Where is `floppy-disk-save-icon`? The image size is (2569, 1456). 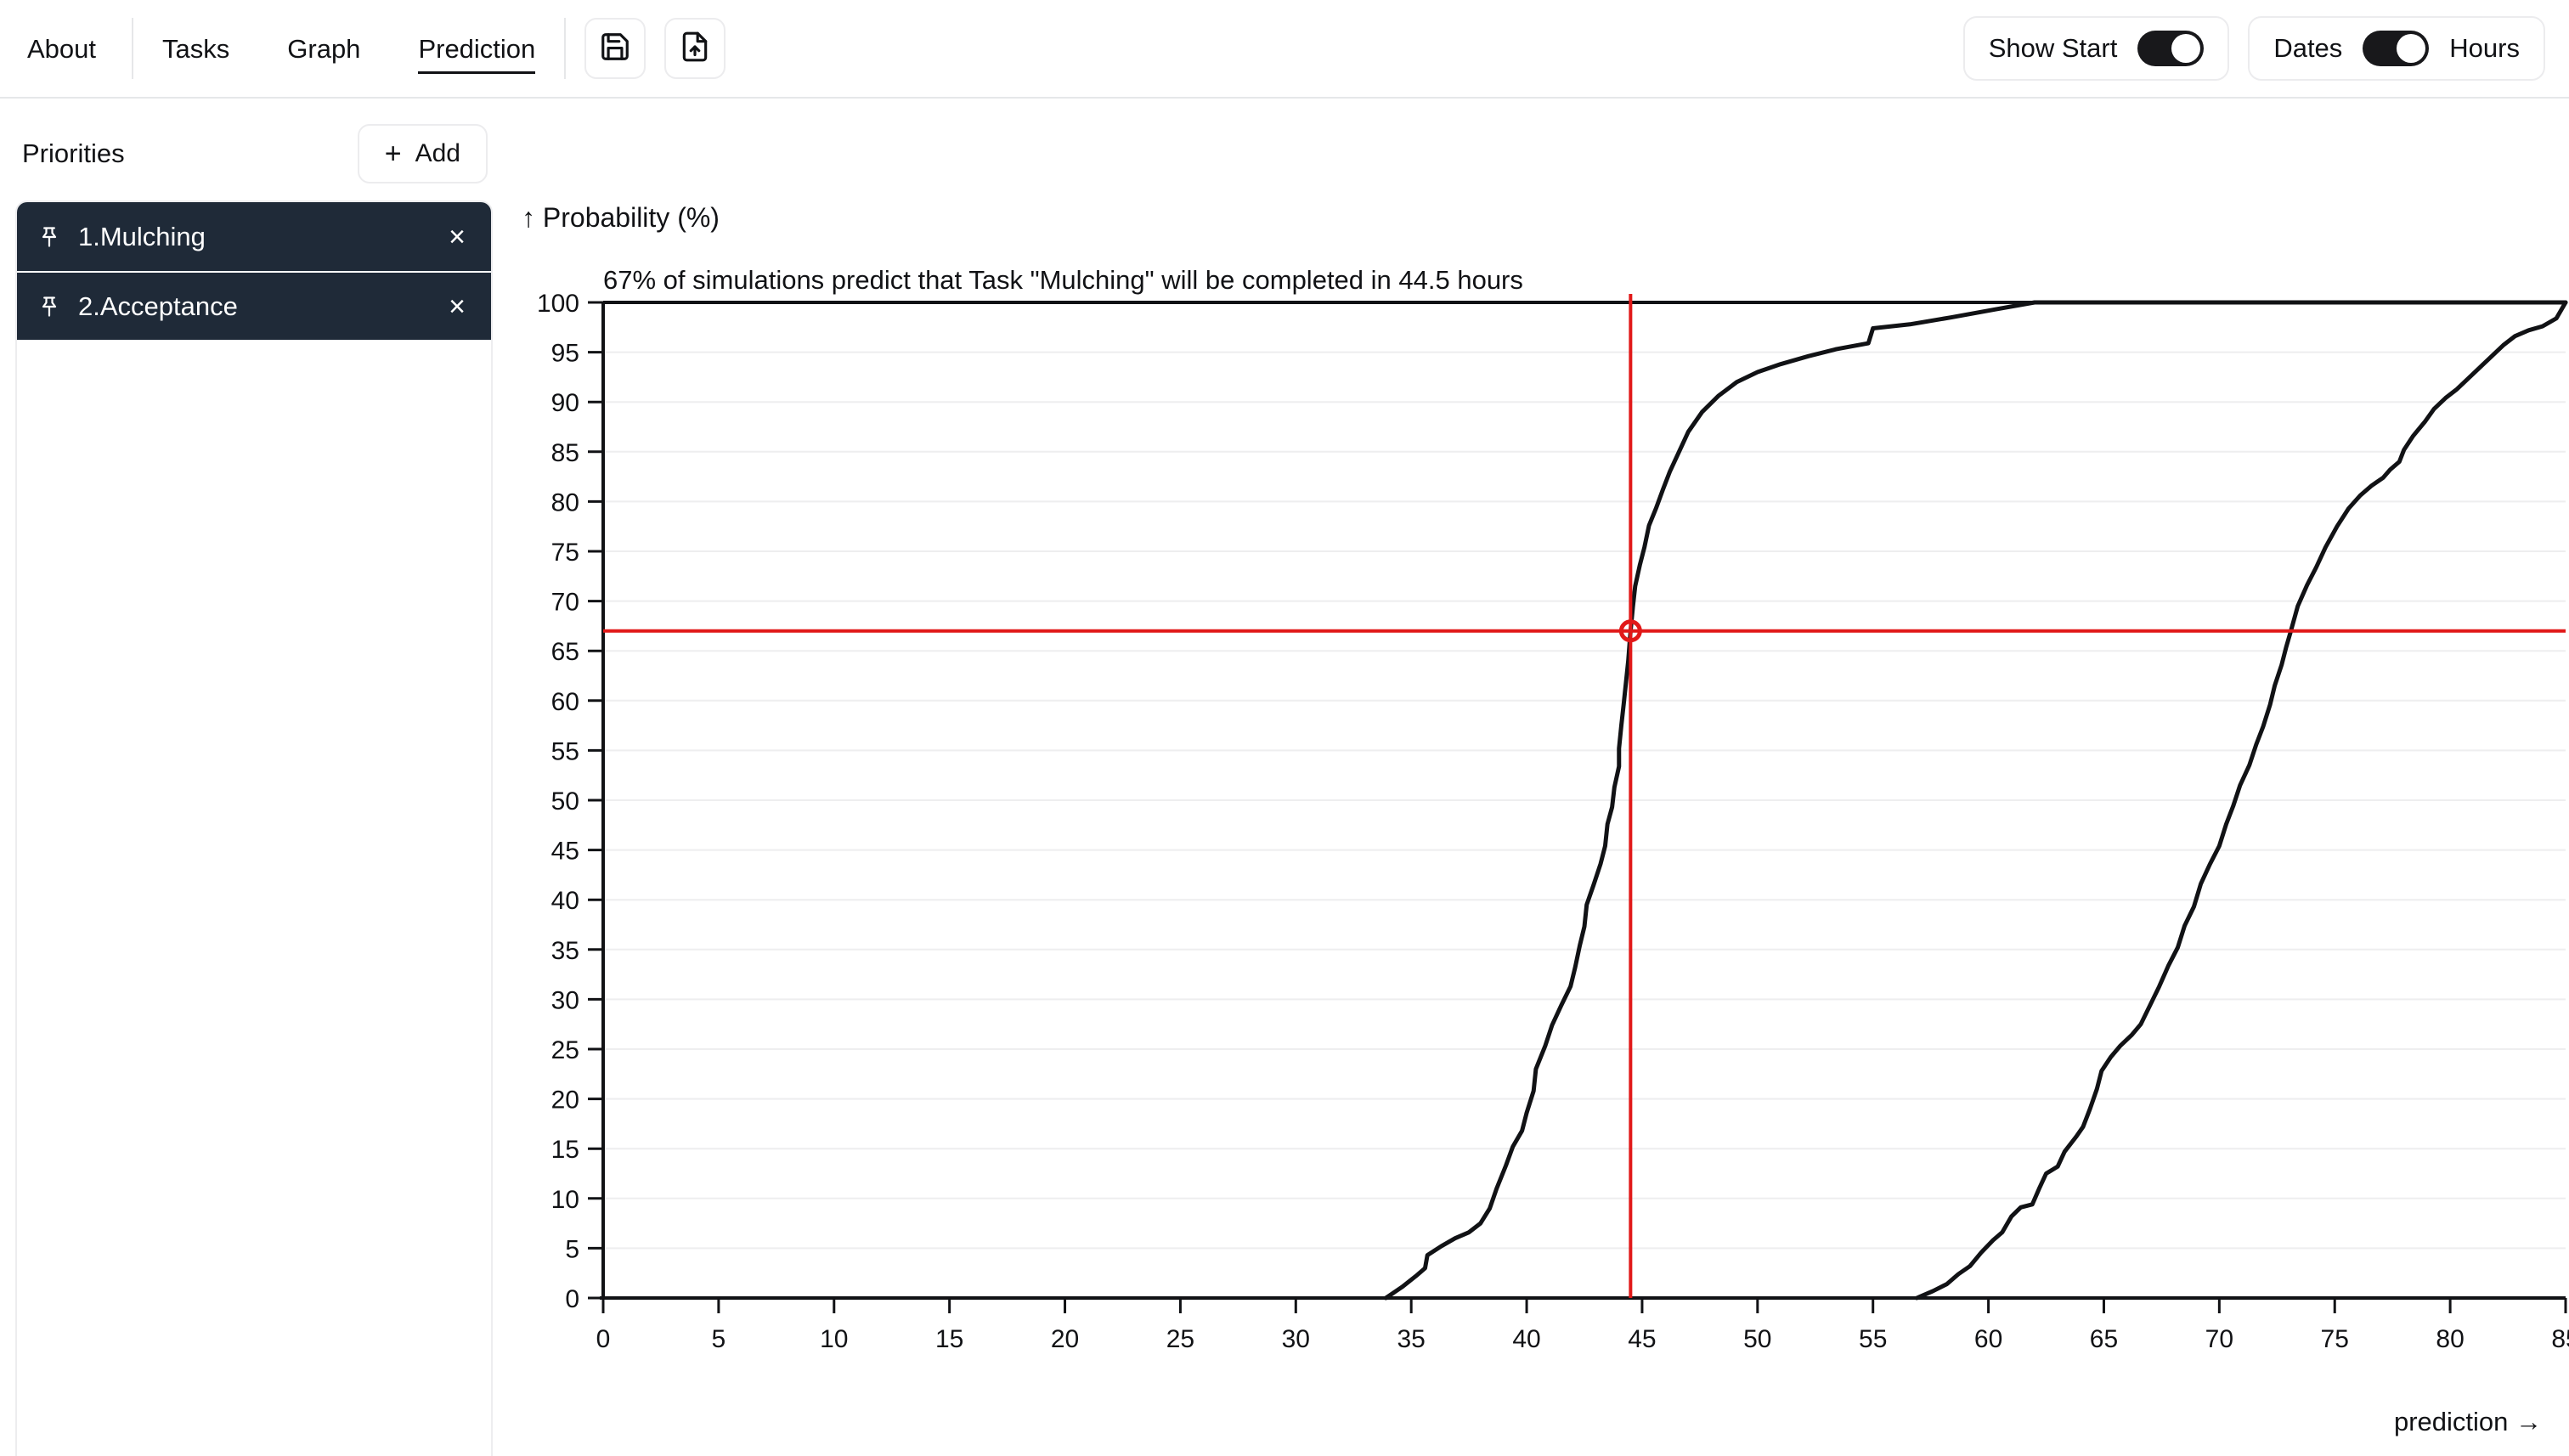
floppy-disk-save-icon is located at coordinates (615, 49).